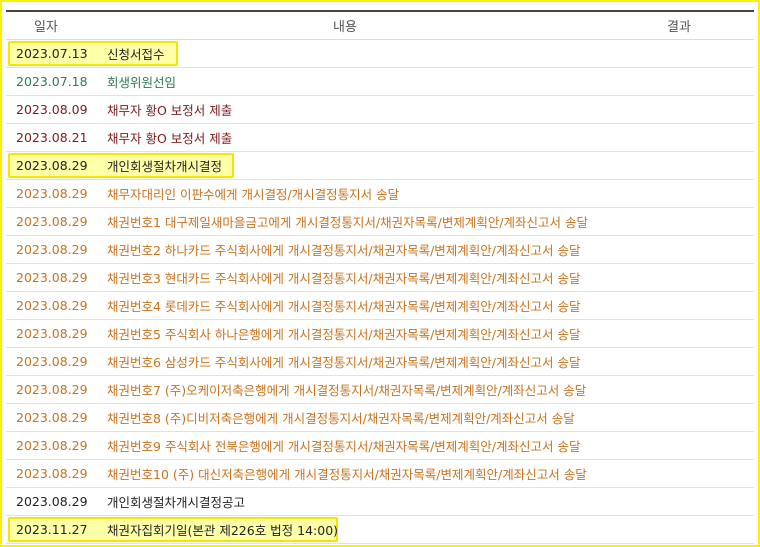 Image resolution: width=760 pixels, height=547 pixels. What do you see at coordinates (142, 82) in the screenshot?
I see `row-content: 회생위원선임` at bounding box center [142, 82].